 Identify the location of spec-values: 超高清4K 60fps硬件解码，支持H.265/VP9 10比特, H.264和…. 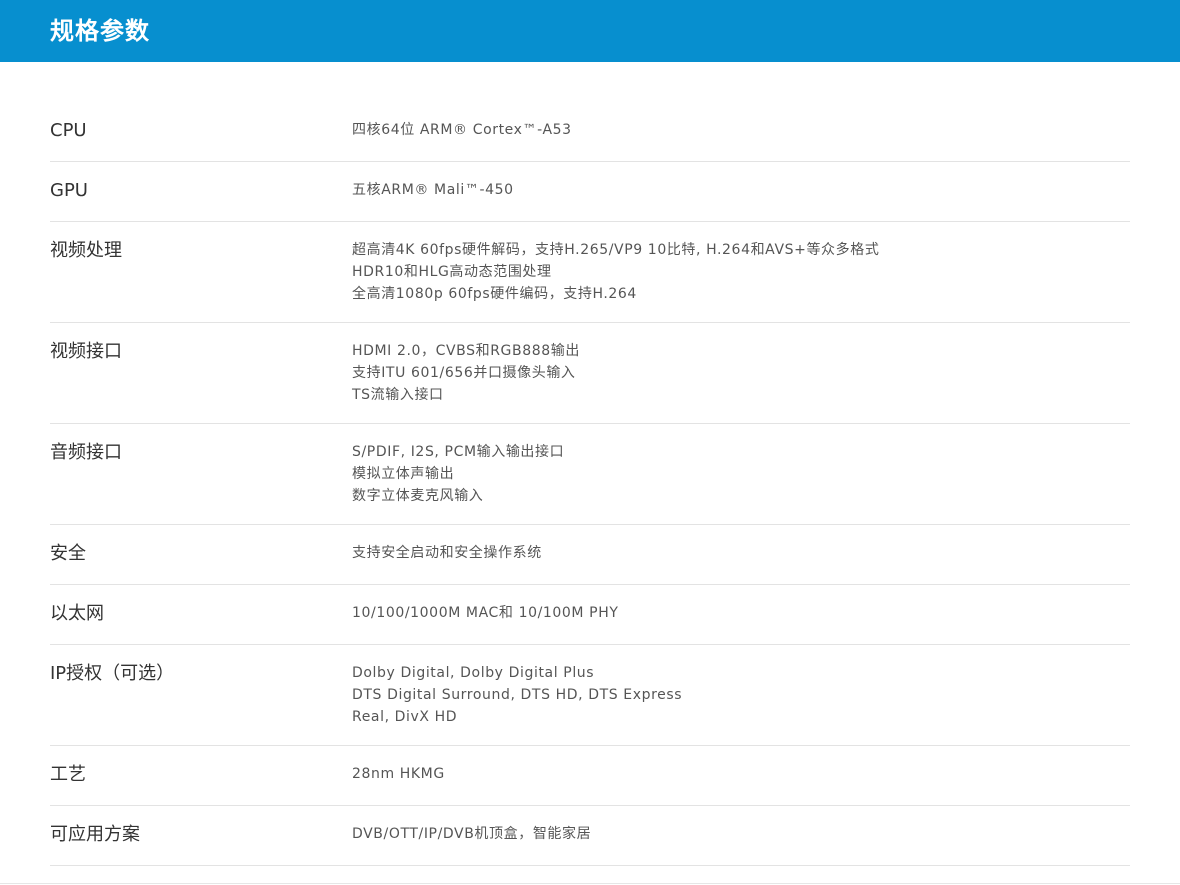
(741, 271).